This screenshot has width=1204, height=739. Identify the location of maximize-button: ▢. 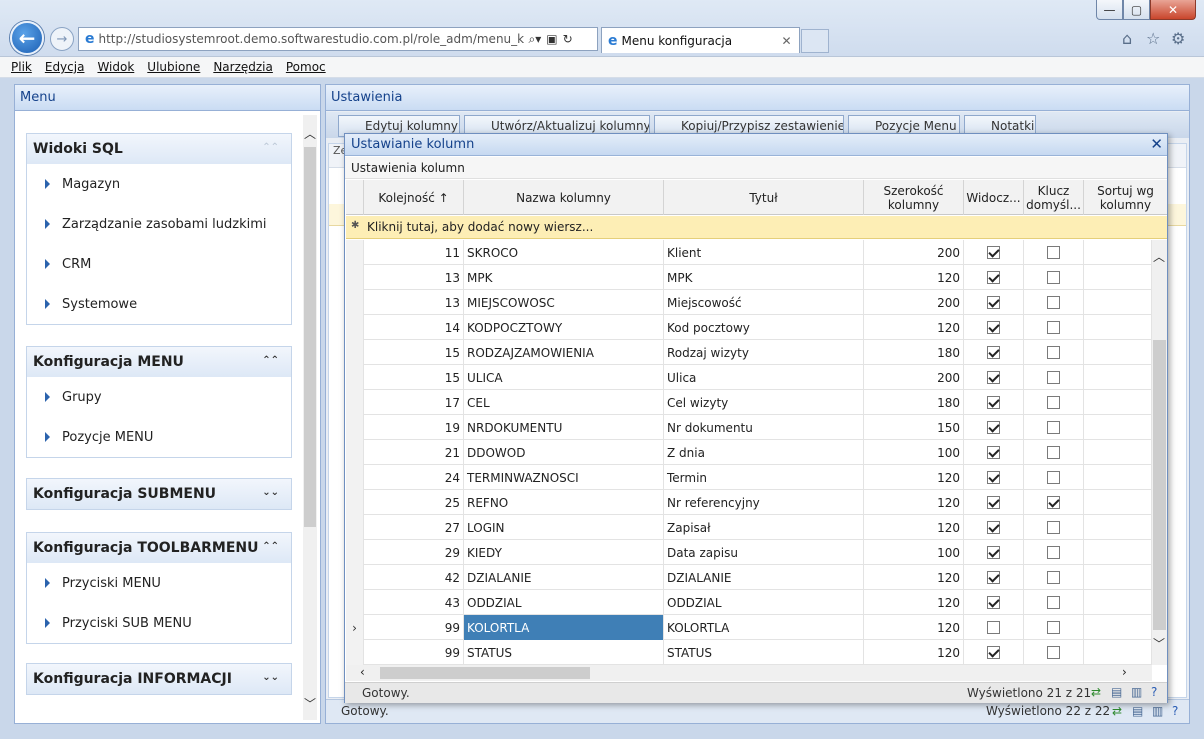
(1136, 10).